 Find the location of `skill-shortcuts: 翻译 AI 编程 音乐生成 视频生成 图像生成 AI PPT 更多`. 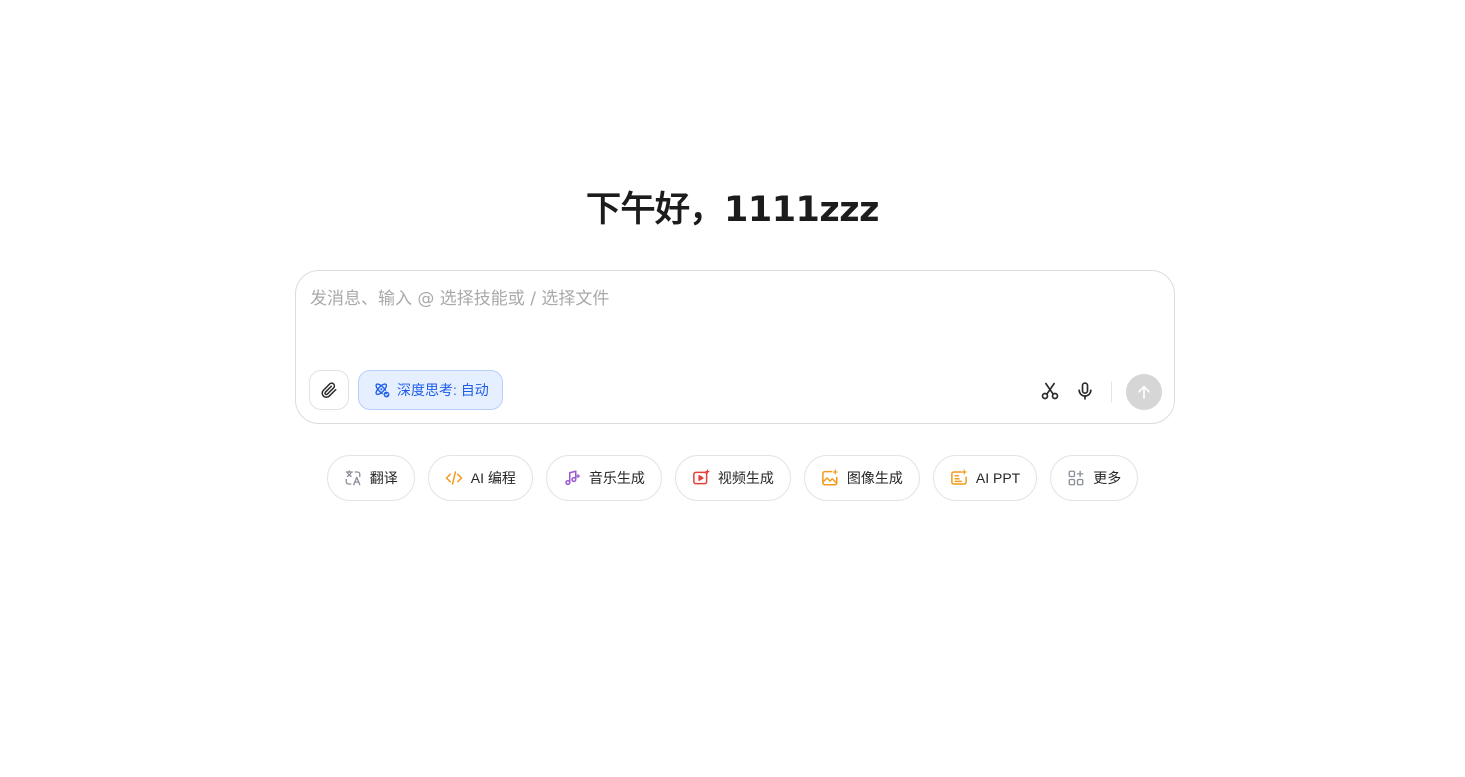

skill-shortcuts: 翻译 AI 编程 音乐生成 视频生成 图像生成 AI PPT 更多 is located at coordinates (732, 478).